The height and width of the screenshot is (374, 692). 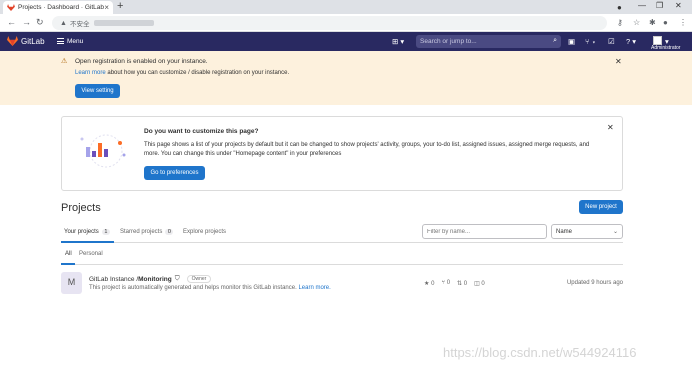 I want to click on gitlab-brand: GitLab, so click(x=33, y=41).